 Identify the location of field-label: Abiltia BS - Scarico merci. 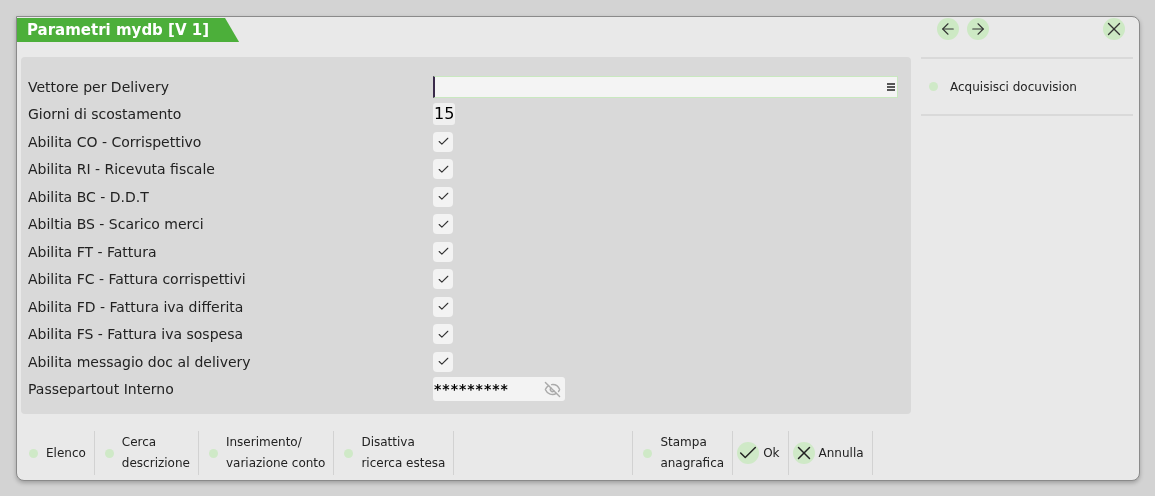
(116, 224).